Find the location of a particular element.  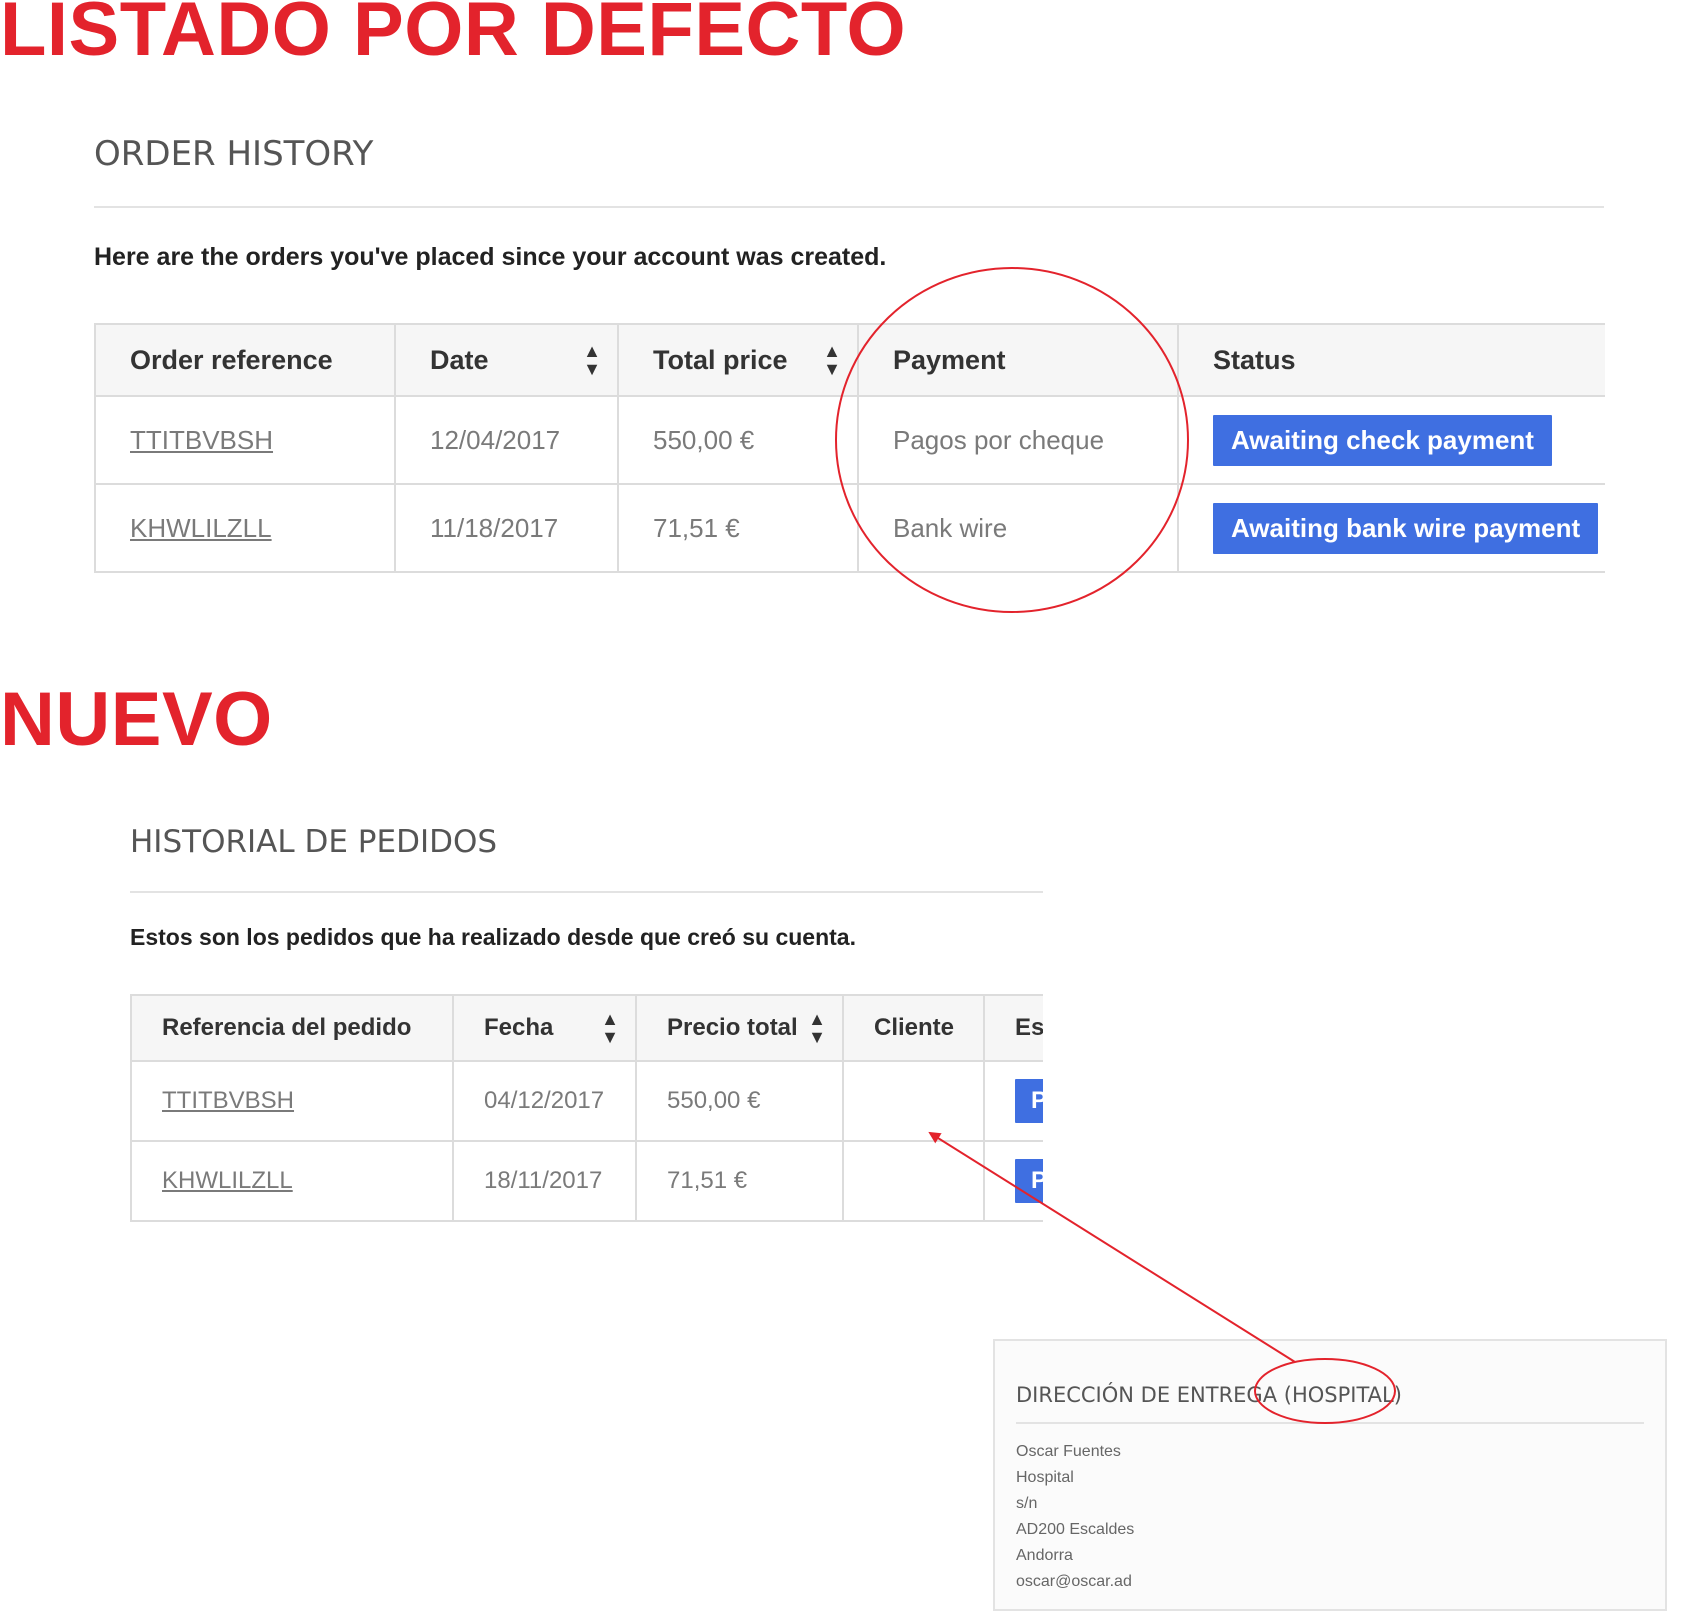

column-header-date: Fecha ▲ ▼ is located at coordinates (544, 1028).